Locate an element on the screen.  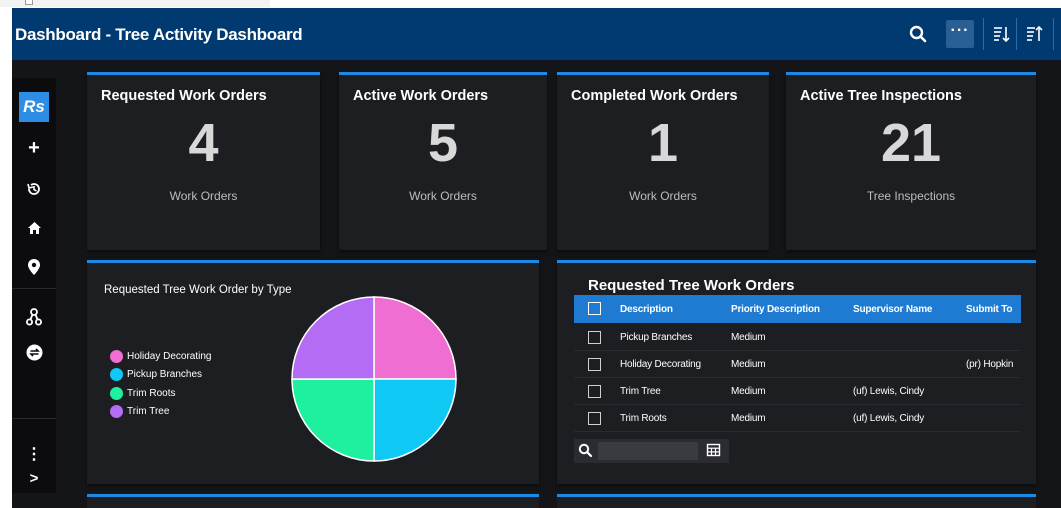
table-title: Requested Tree Work Orders is located at coordinates (691, 285).